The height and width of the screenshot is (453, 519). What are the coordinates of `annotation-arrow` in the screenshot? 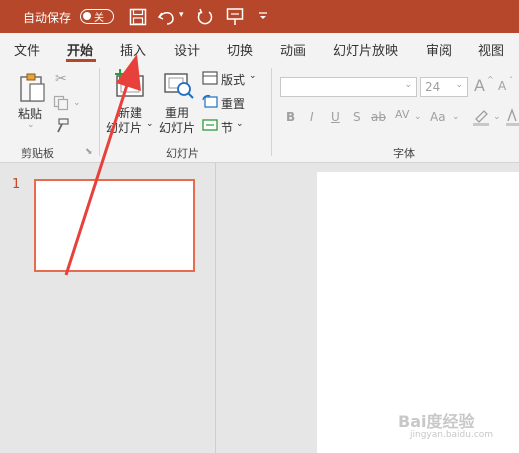 It's located at (102, 165).